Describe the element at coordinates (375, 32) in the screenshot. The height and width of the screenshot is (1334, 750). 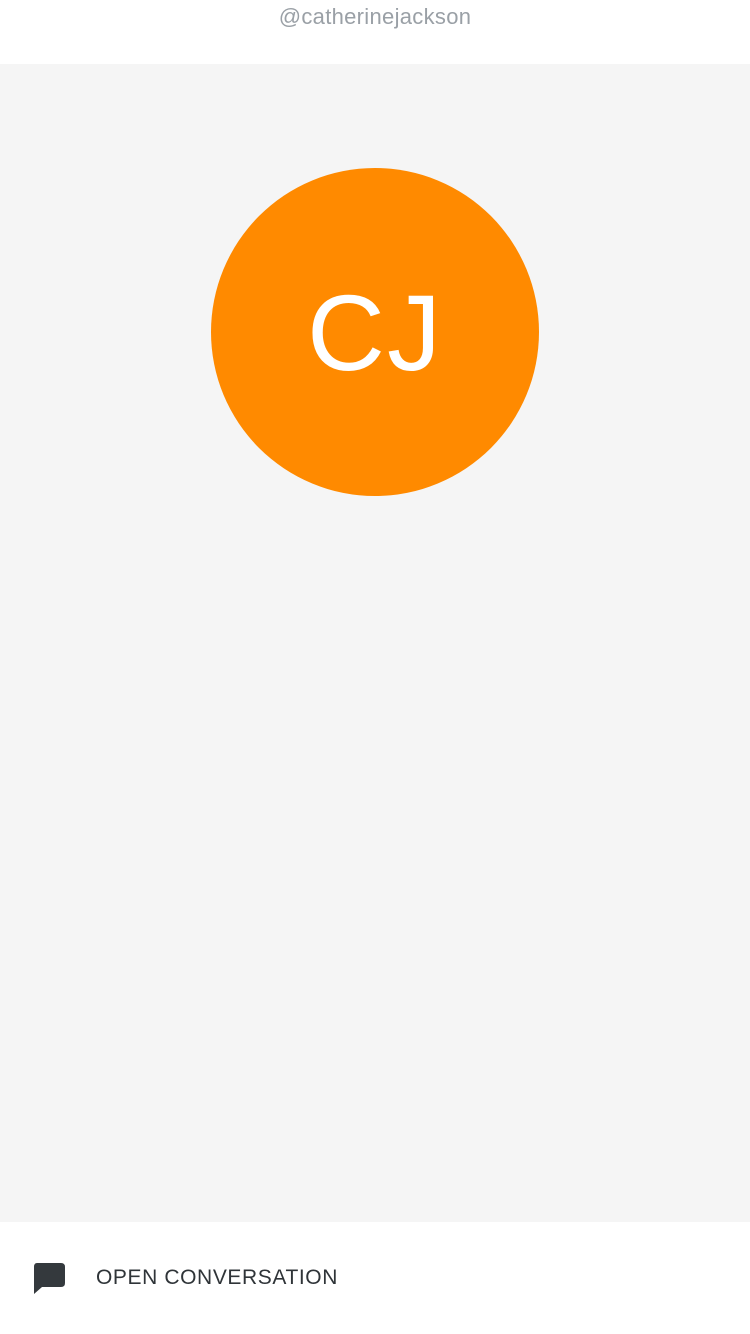
I see `header: @catherinejackson` at that location.